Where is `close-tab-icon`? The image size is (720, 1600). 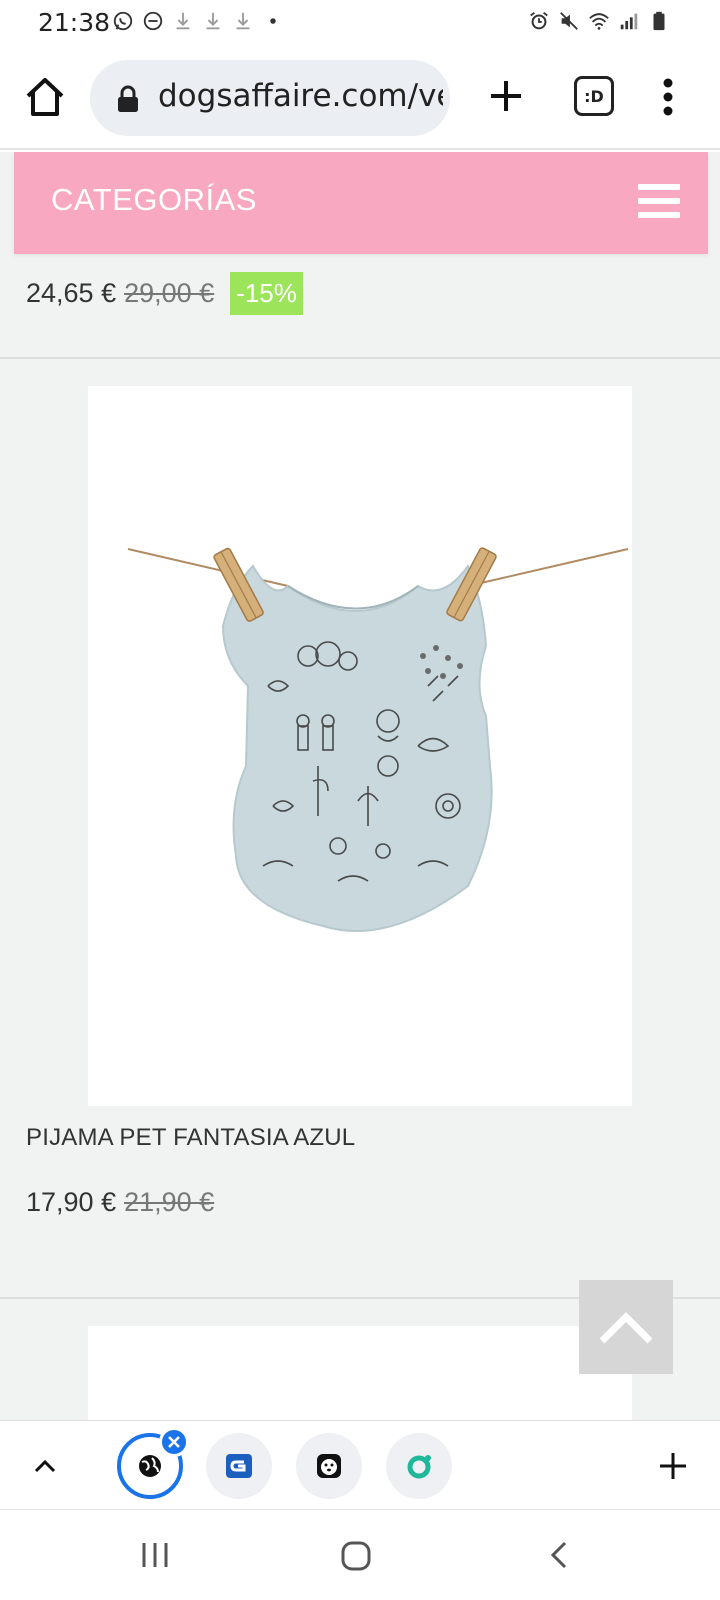 close-tab-icon is located at coordinates (174, 1442).